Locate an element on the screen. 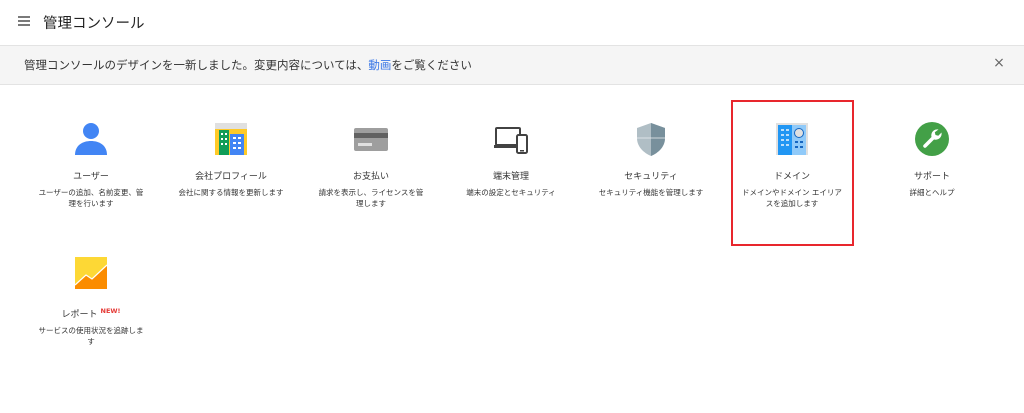 This screenshot has height=413, width=1024. tile-title: ユーザー is located at coordinates (91, 177).